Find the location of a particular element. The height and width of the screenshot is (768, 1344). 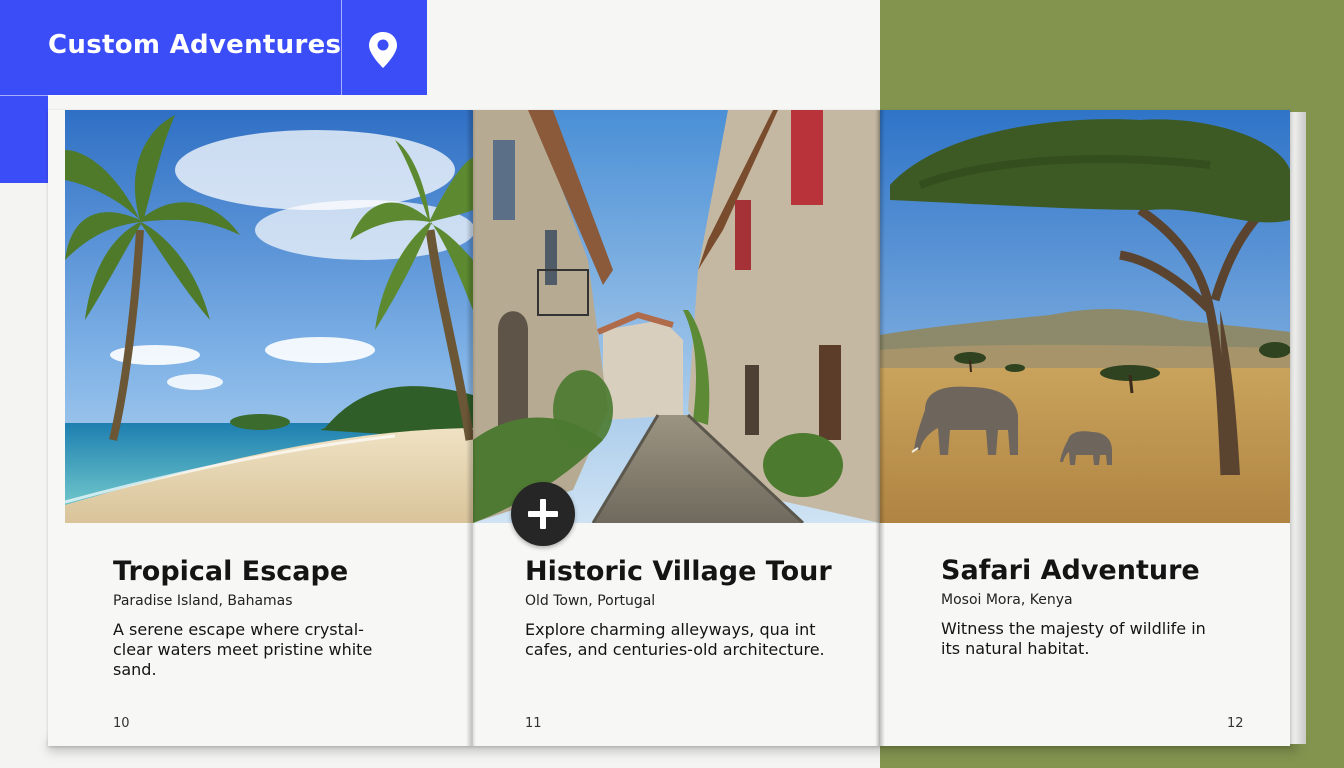

page-number: 11 is located at coordinates (533, 723).